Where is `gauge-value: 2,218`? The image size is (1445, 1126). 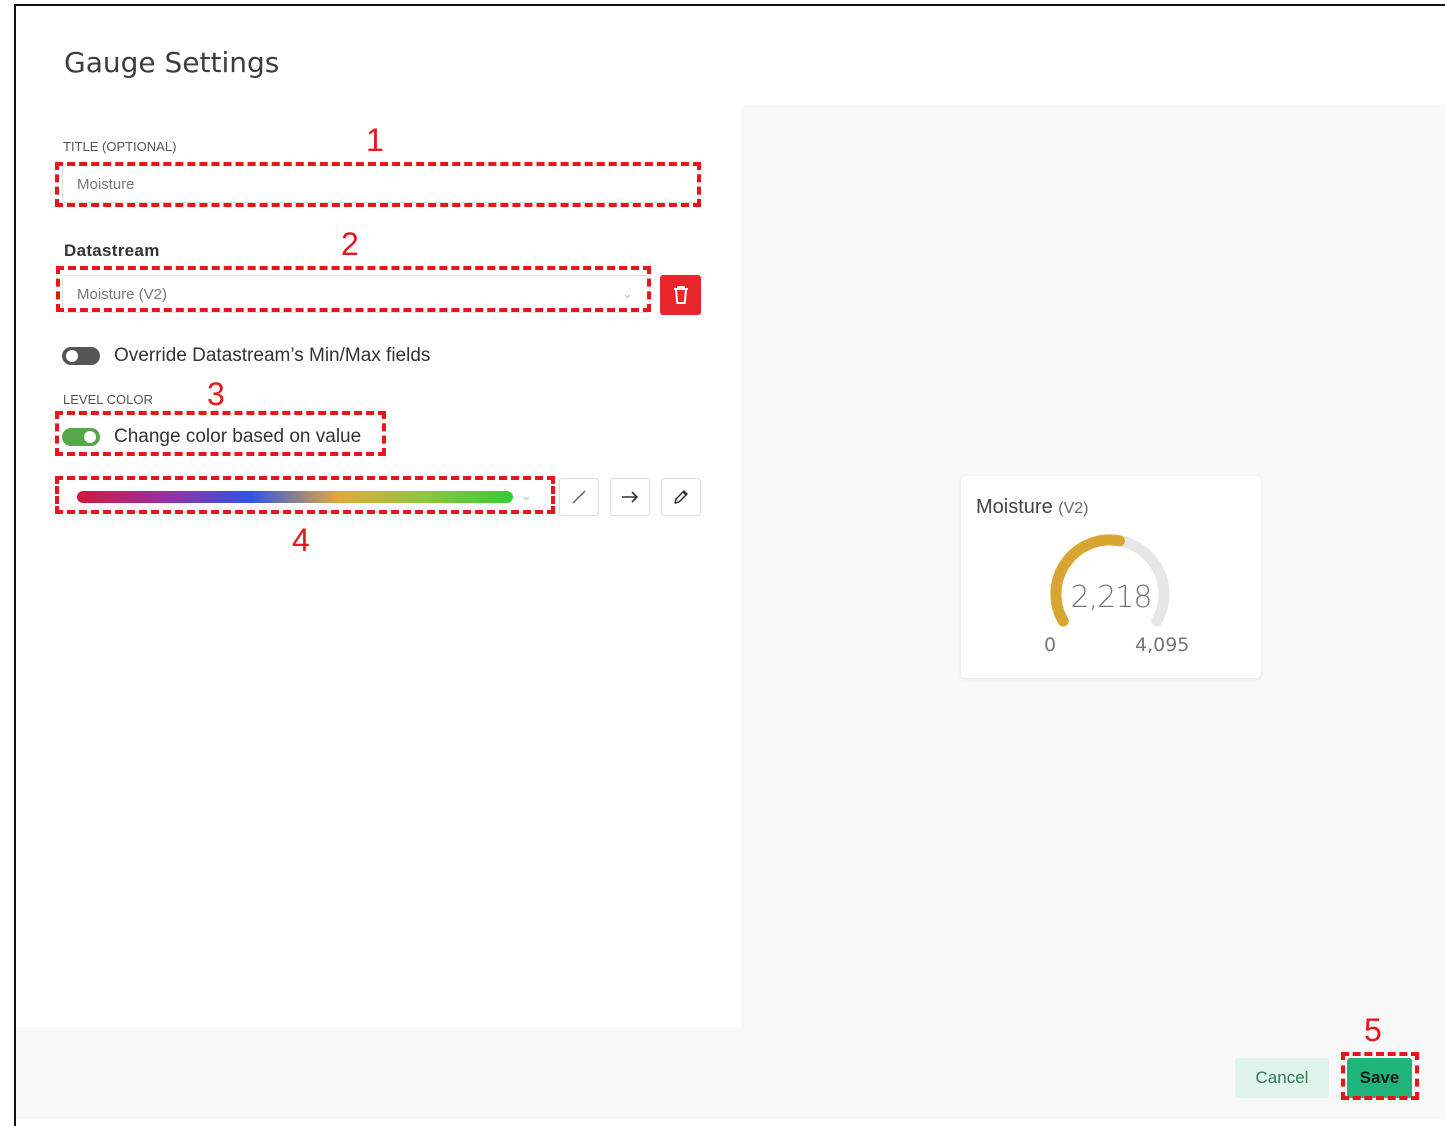 gauge-value: 2,218 is located at coordinates (1111, 597).